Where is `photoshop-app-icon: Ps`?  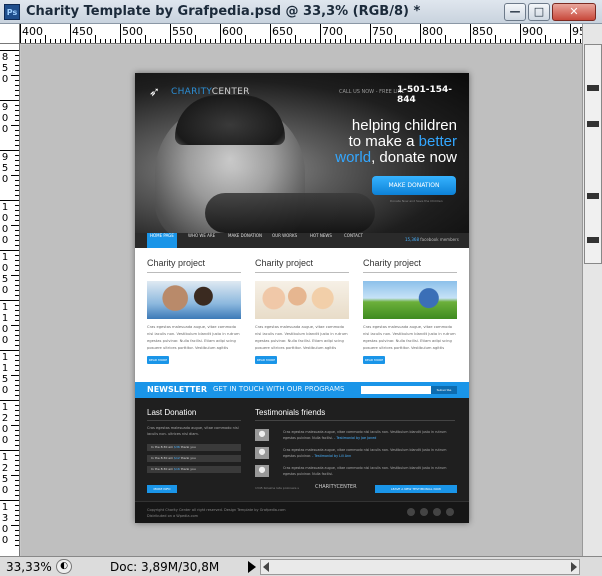
photoshop-app-icon: Ps is located at coordinates (12, 12).